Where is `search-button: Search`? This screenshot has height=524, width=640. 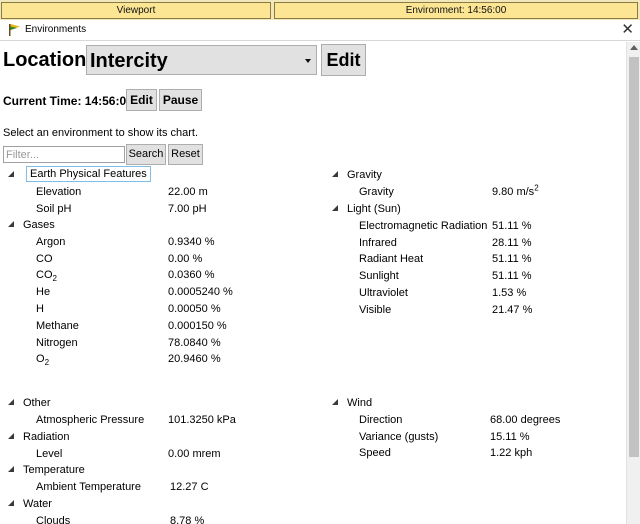
search-button: Search is located at coordinates (146, 154).